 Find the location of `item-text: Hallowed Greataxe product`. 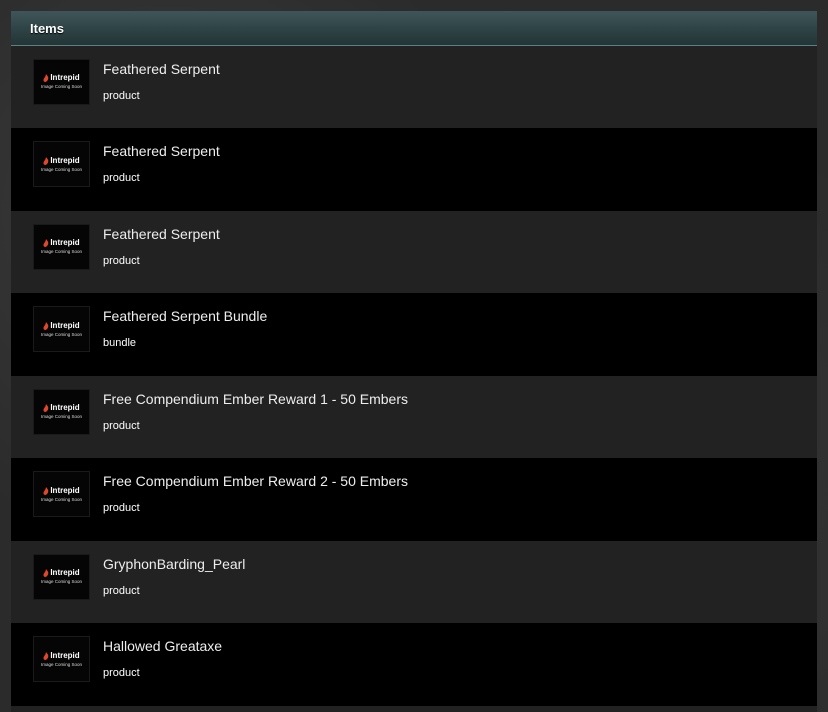

item-text: Hallowed Greataxe product is located at coordinates (162, 659).